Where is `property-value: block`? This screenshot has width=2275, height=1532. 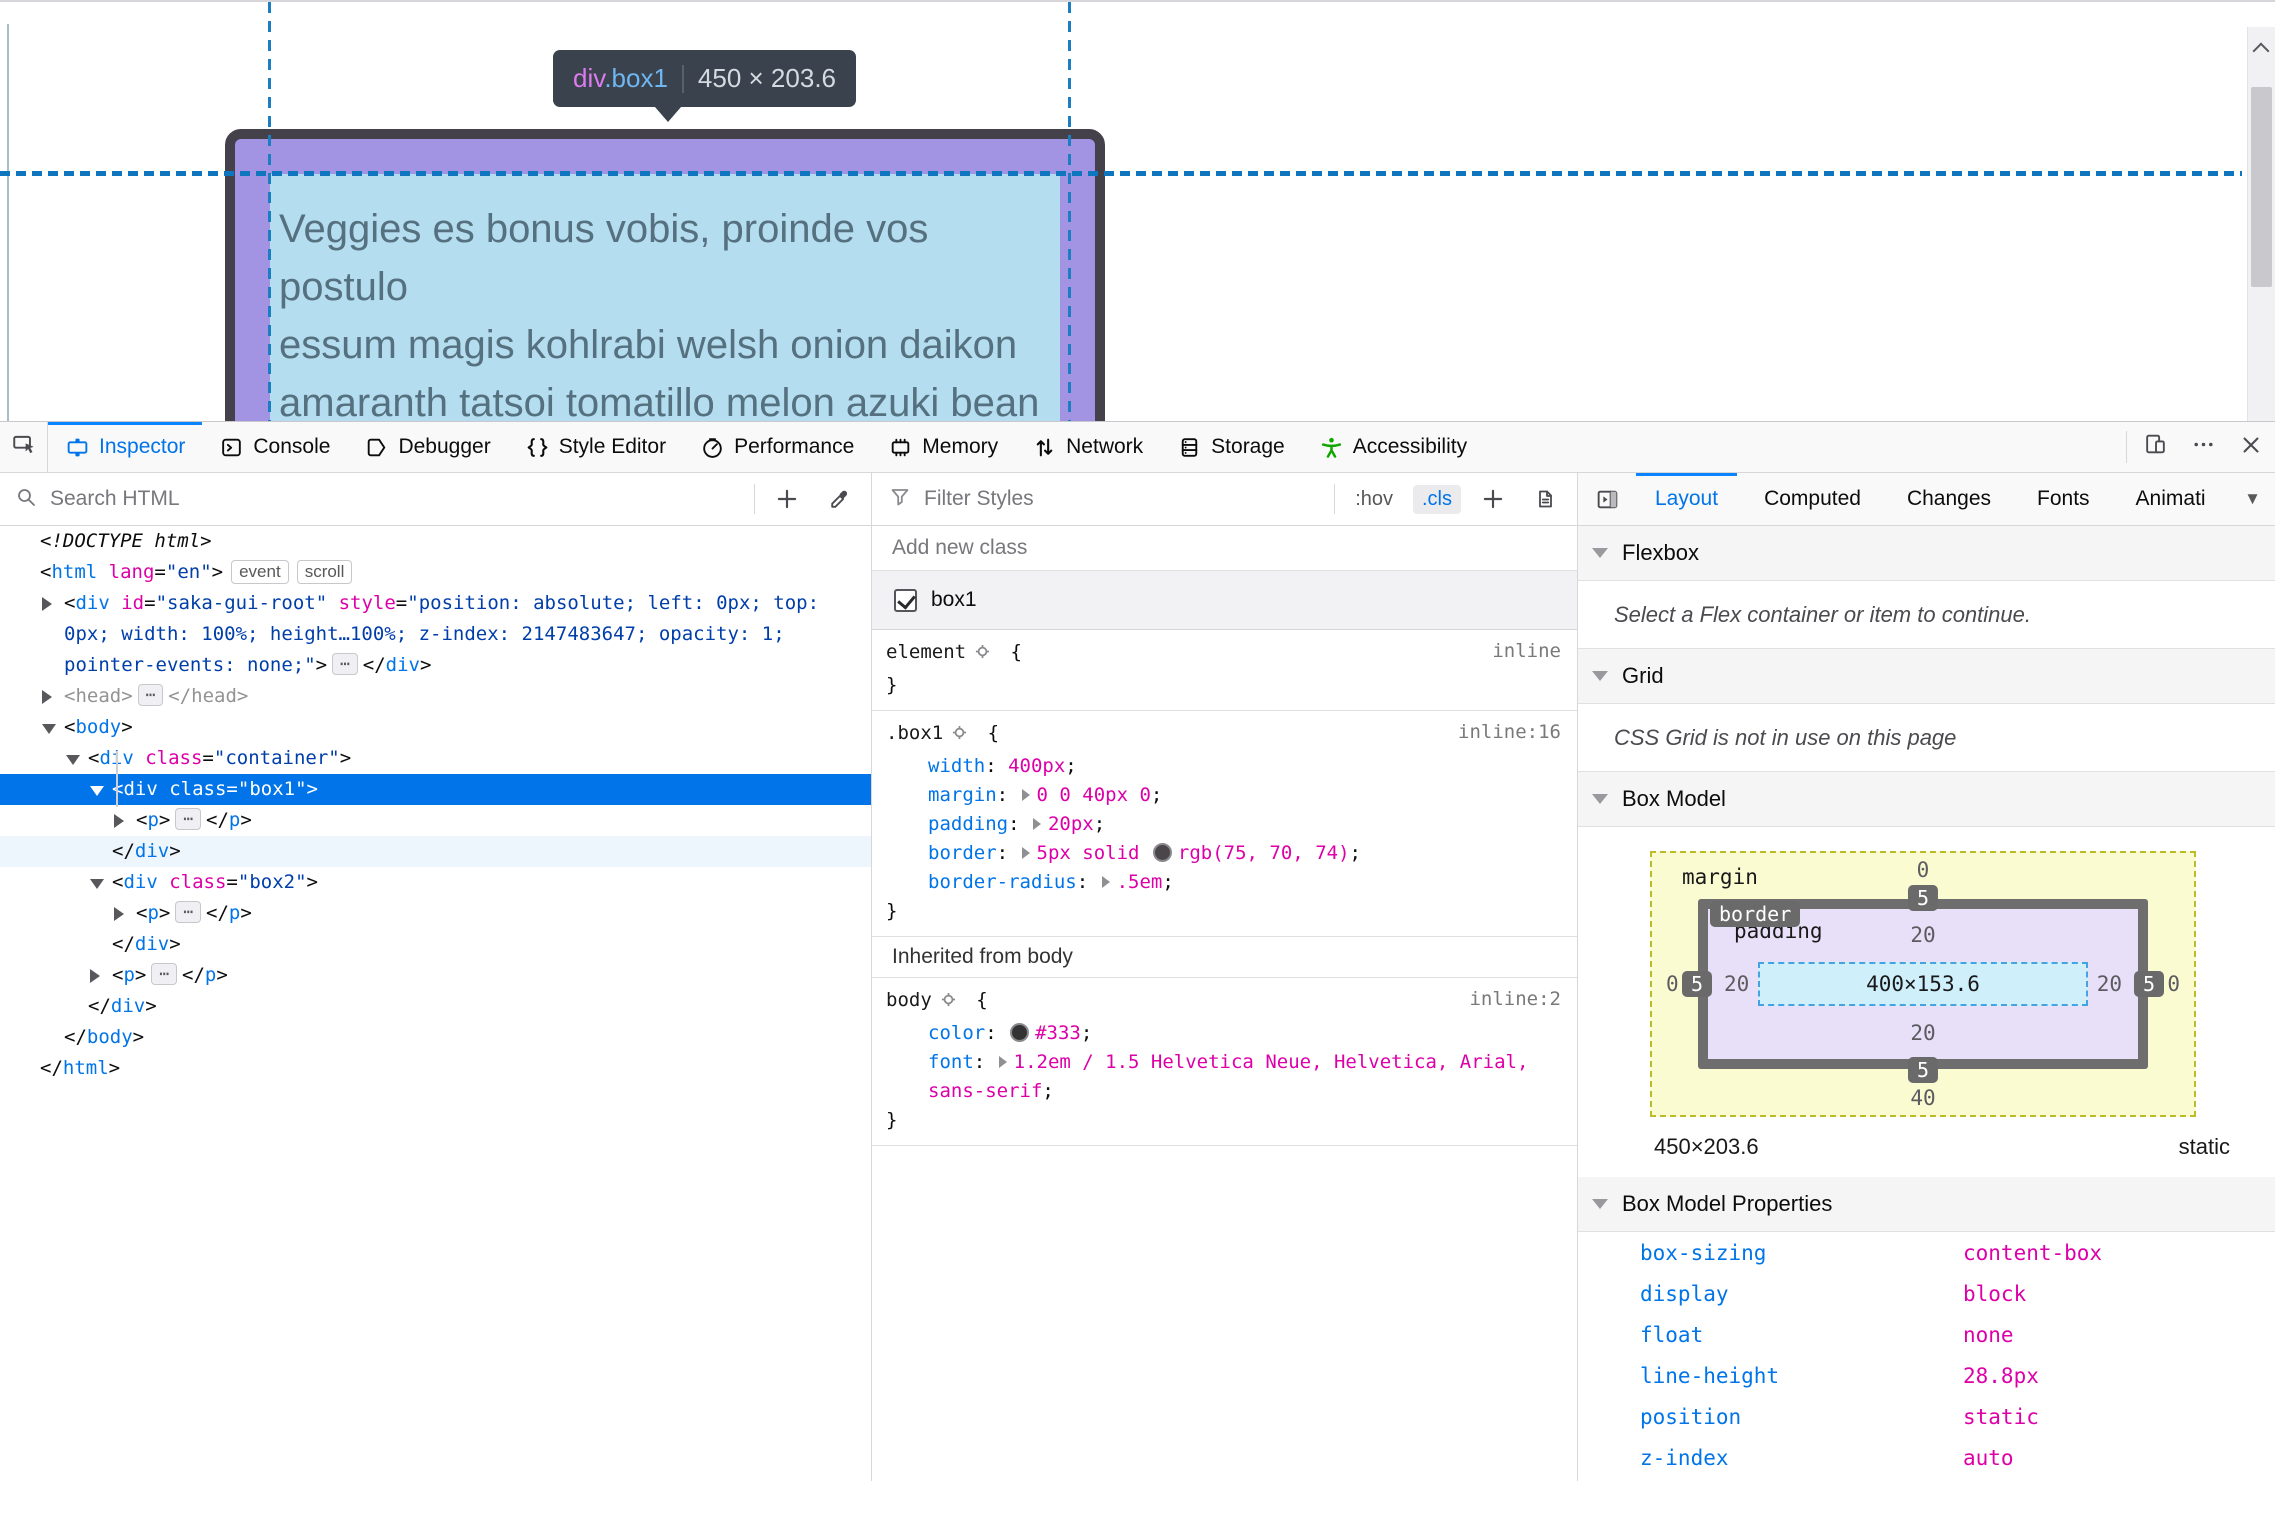 property-value: block is located at coordinates (1994, 1294).